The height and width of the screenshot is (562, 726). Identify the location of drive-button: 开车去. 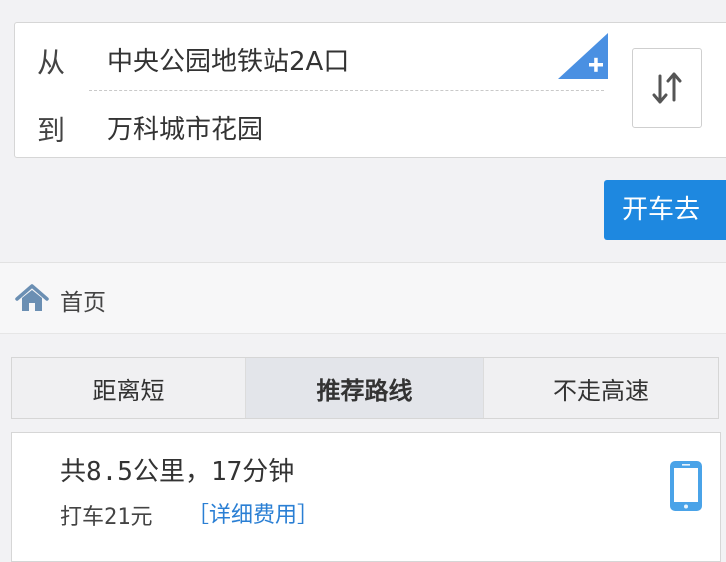
(665, 210).